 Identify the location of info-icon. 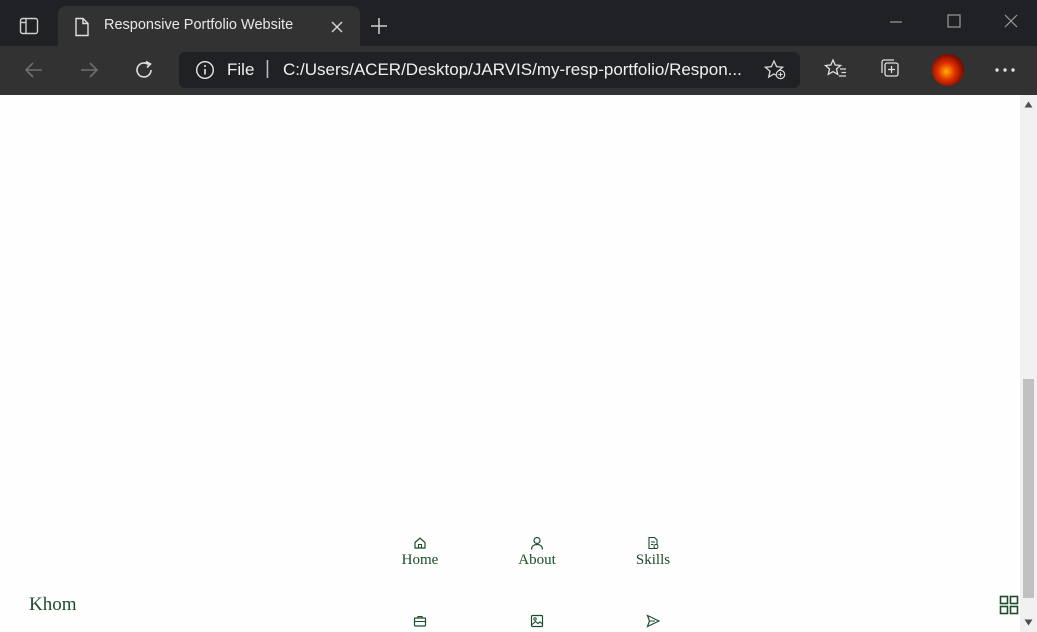
(205, 70).